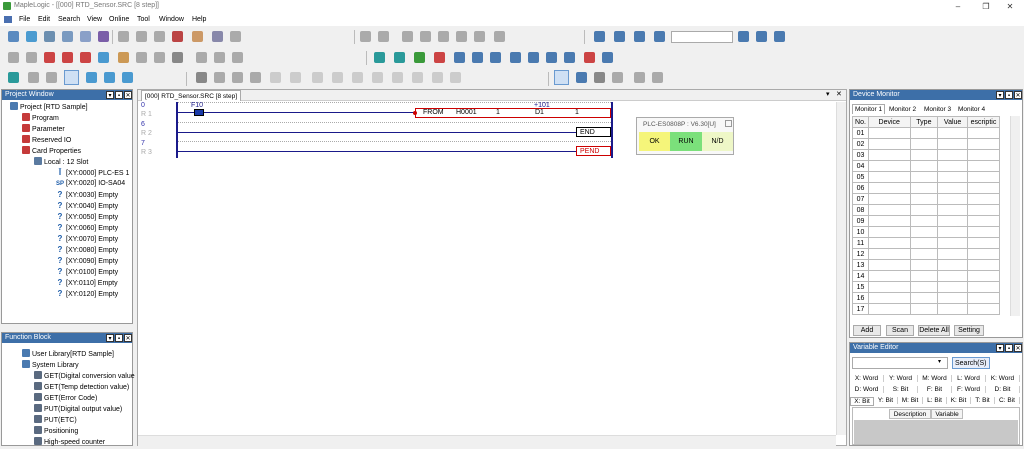 Image resolution: width=1024 pixels, height=449 pixels. I want to click on tree-slot-1: SP [XY:0020] IO-SA04, so click(90, 184).